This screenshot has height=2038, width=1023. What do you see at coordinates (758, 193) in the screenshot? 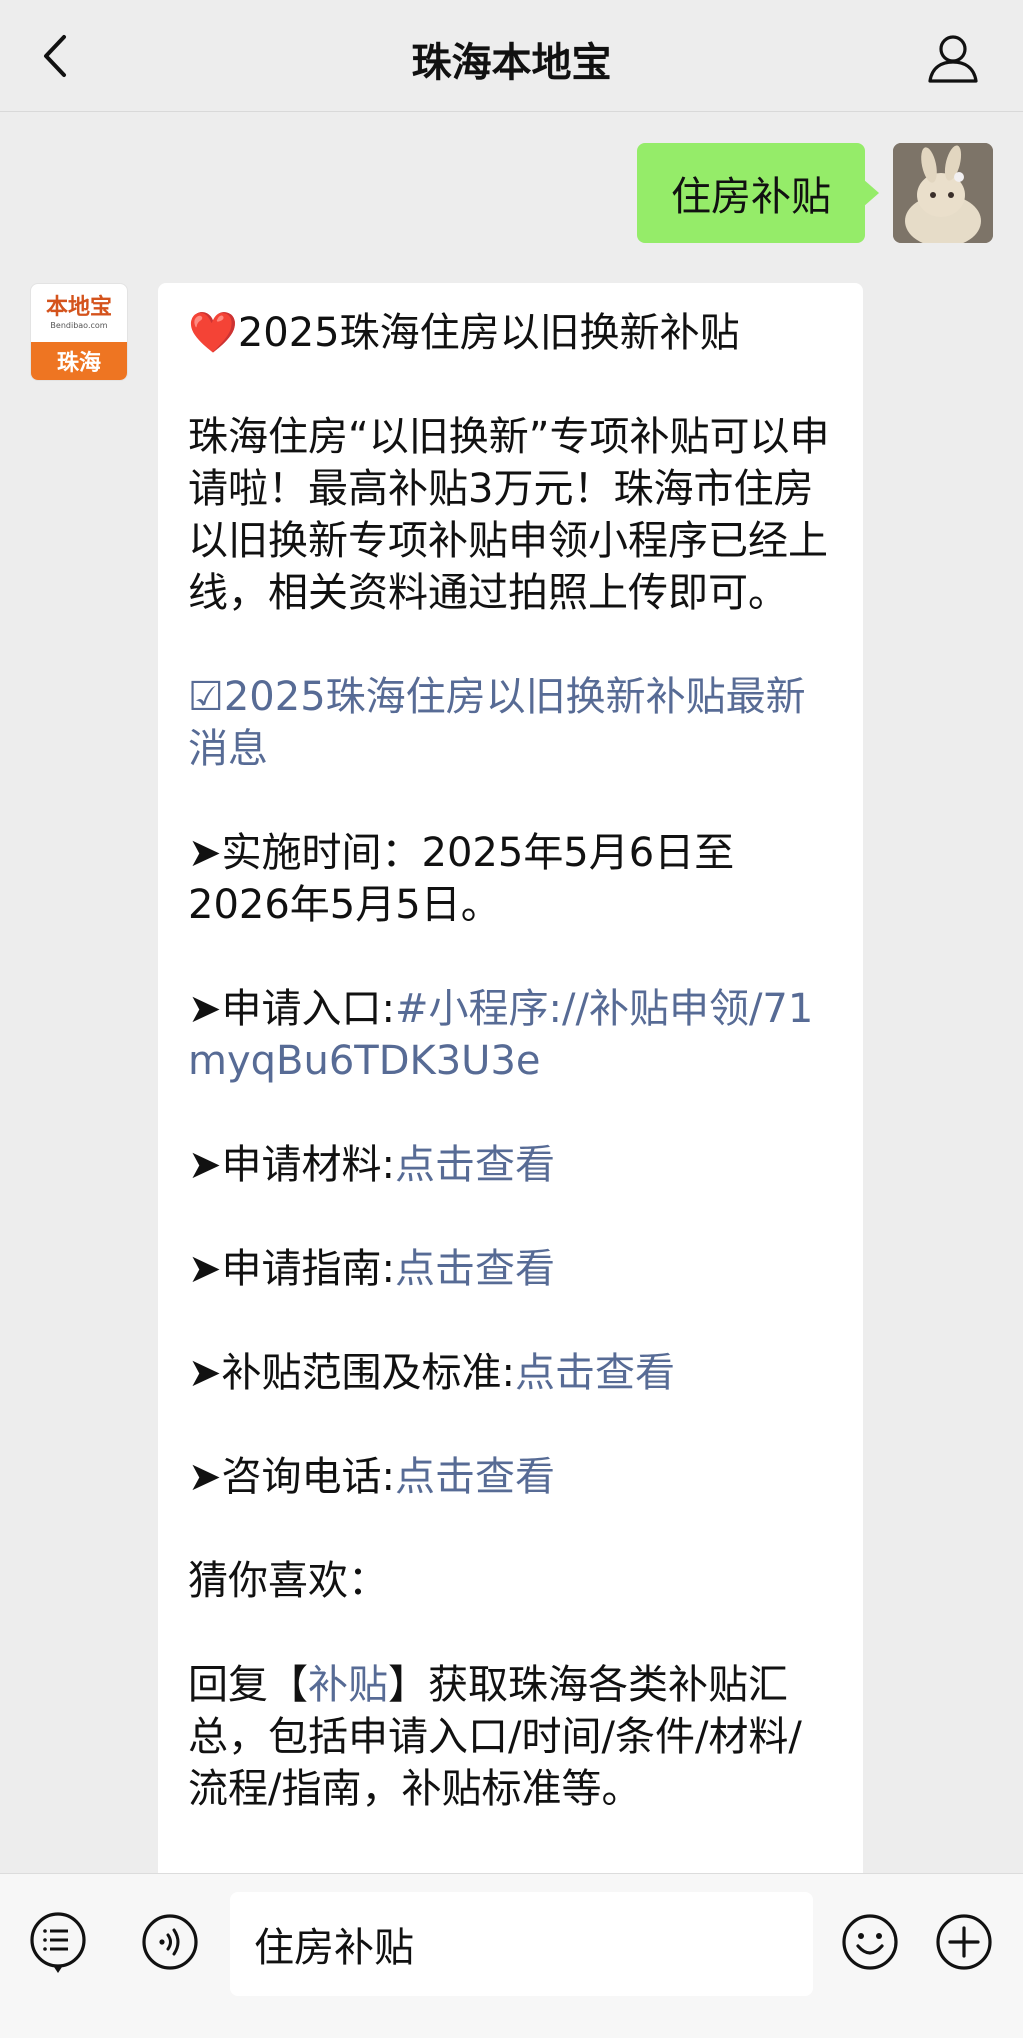
I see `user-message-bubble: 住房补贴` at bounding box center [758, 193].